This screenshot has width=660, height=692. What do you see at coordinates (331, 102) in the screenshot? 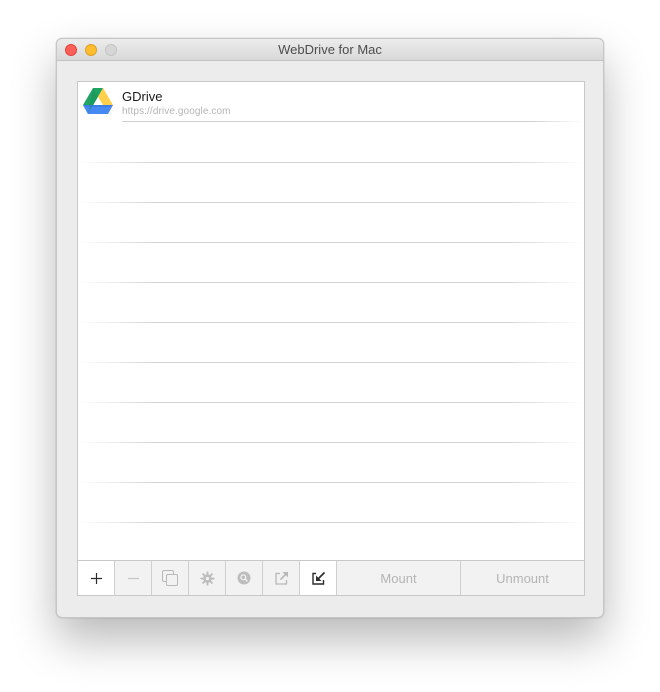
I see `account-row-gdrive: GDrive https://drive.google.com` at bounding box center [331, 102].